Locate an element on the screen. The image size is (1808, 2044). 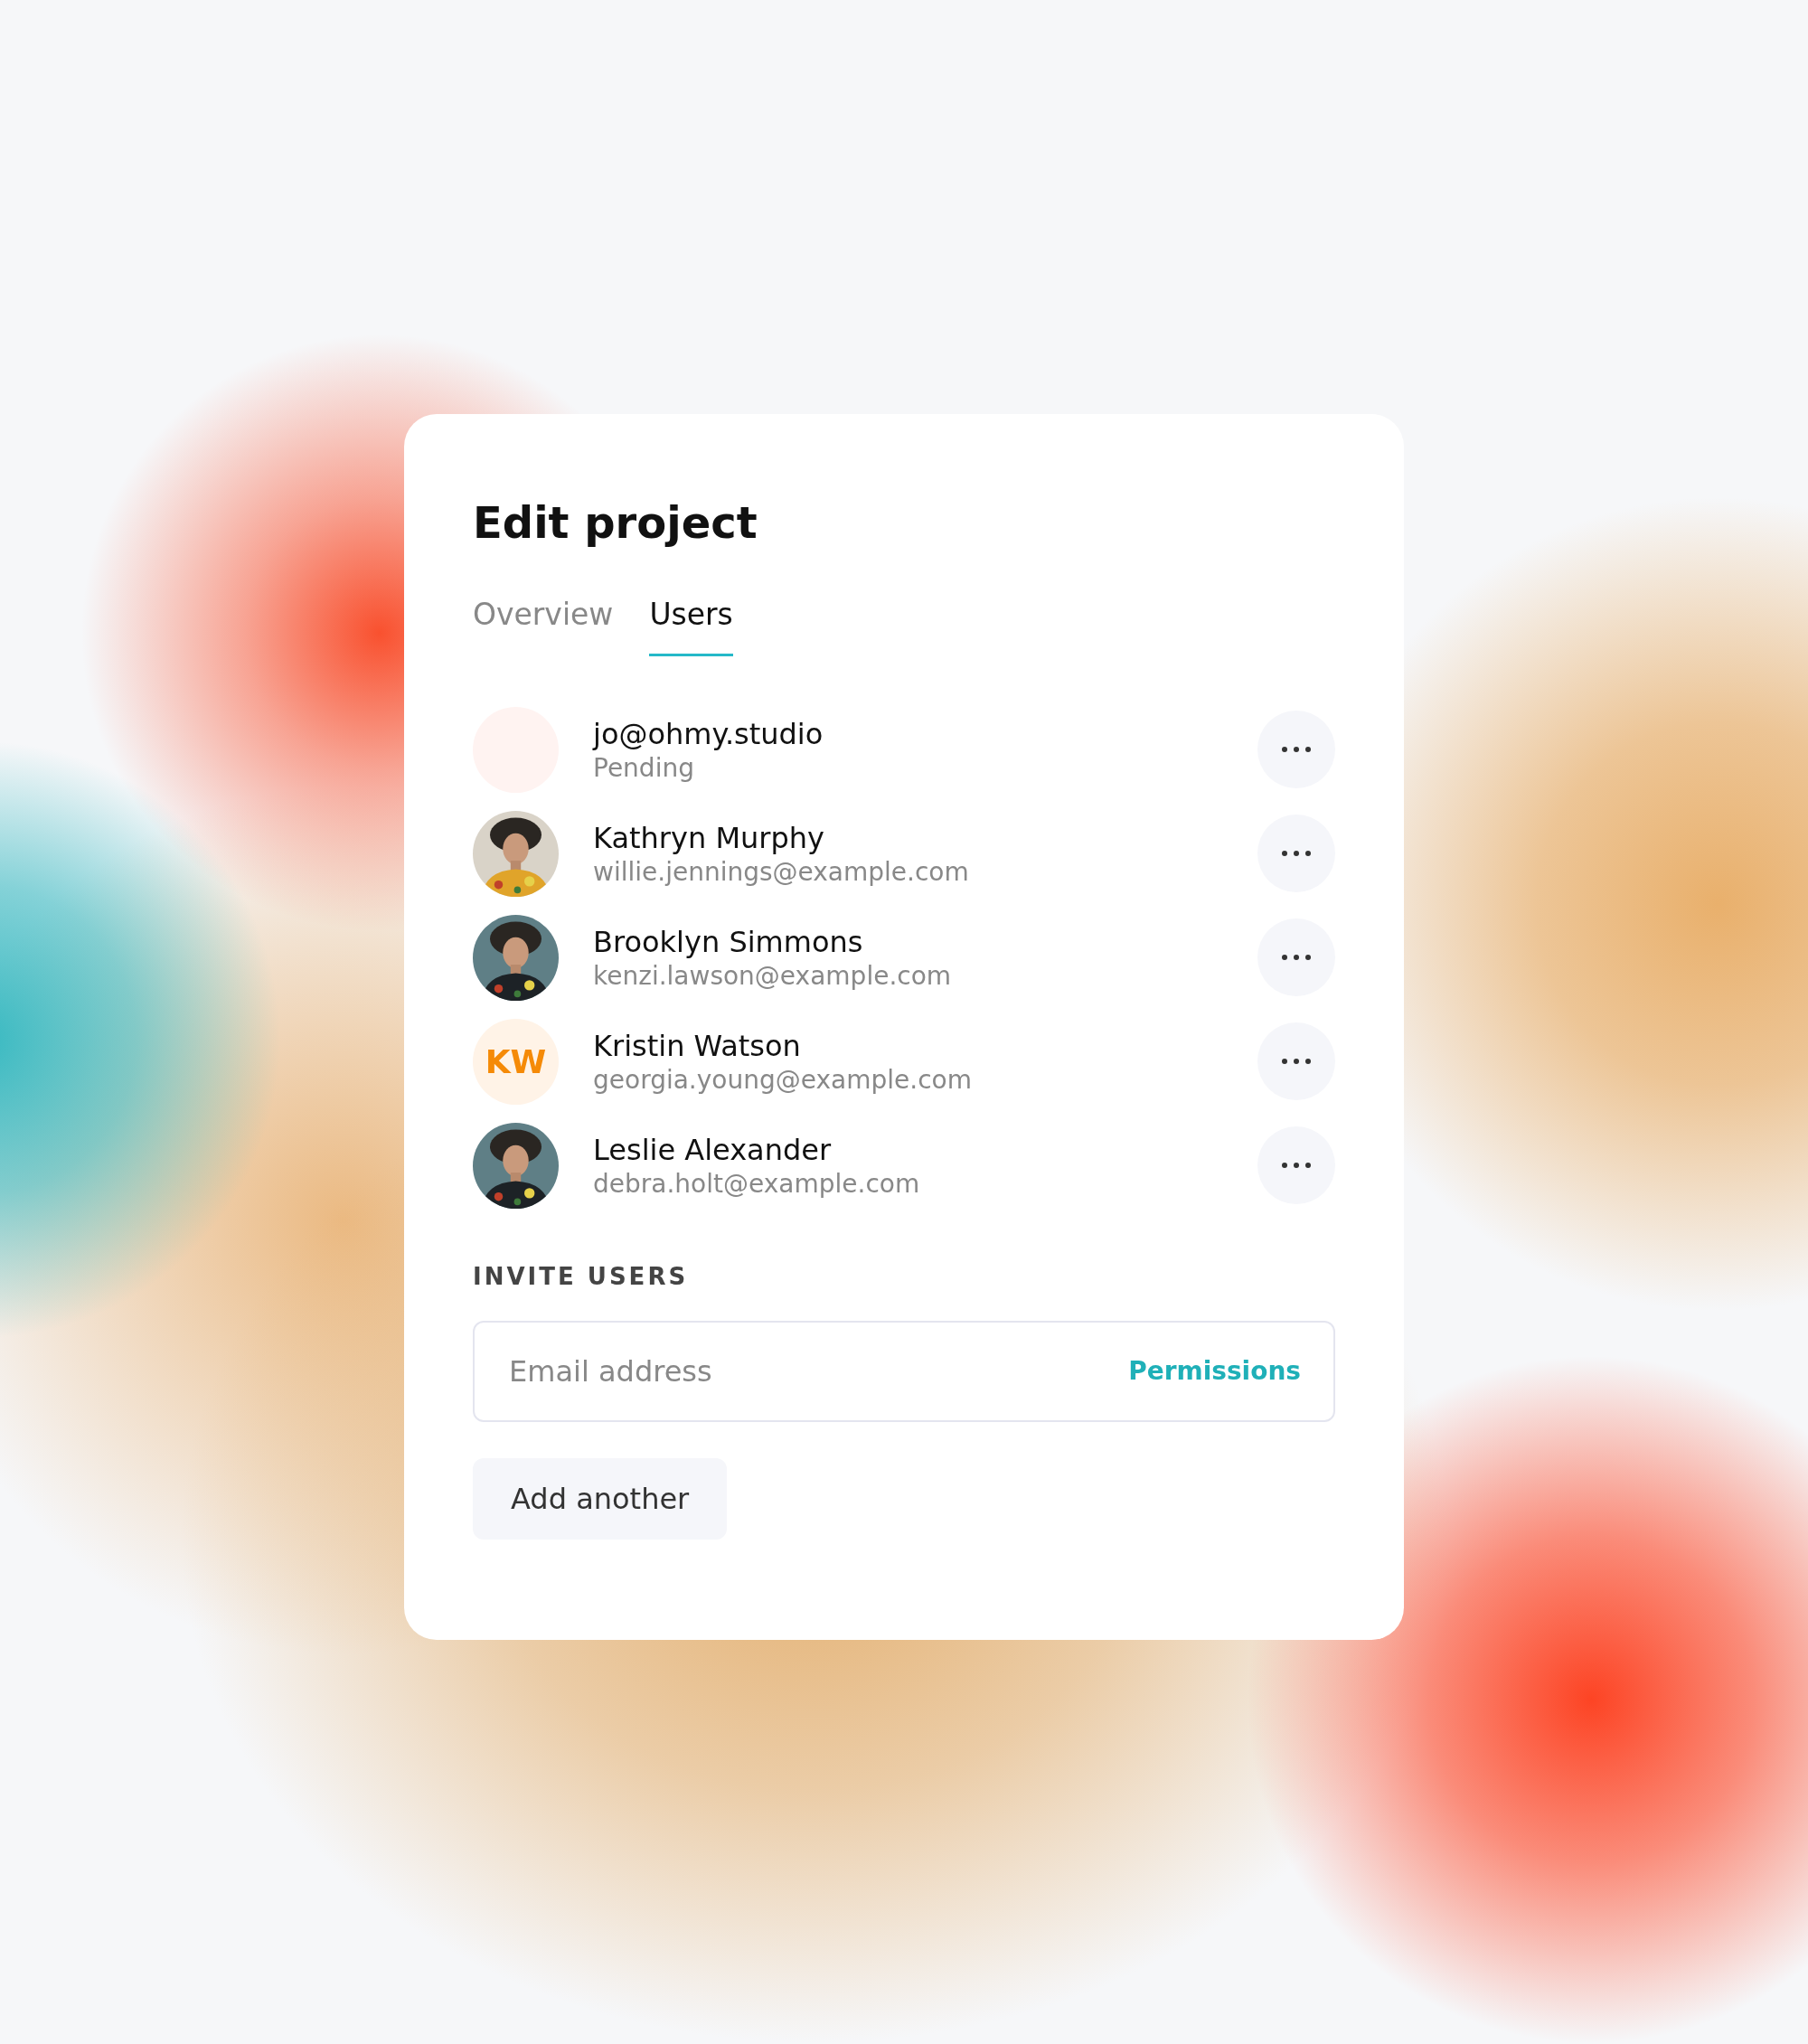
user-name: Brooklyn Simmons is located at coordinates (728, 941).